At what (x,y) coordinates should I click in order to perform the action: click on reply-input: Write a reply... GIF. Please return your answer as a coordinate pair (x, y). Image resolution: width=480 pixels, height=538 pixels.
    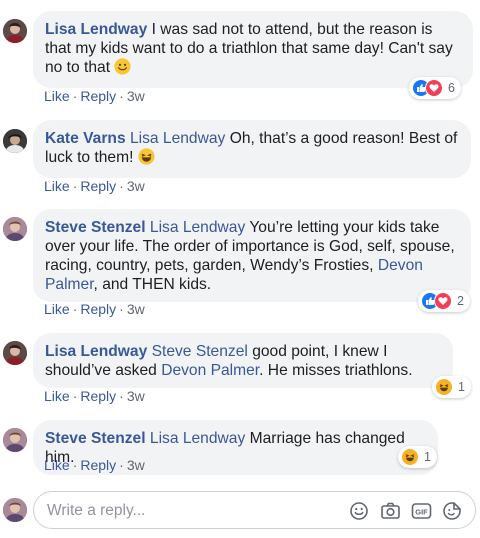
    Looking at the image, I should click on (254, 510).